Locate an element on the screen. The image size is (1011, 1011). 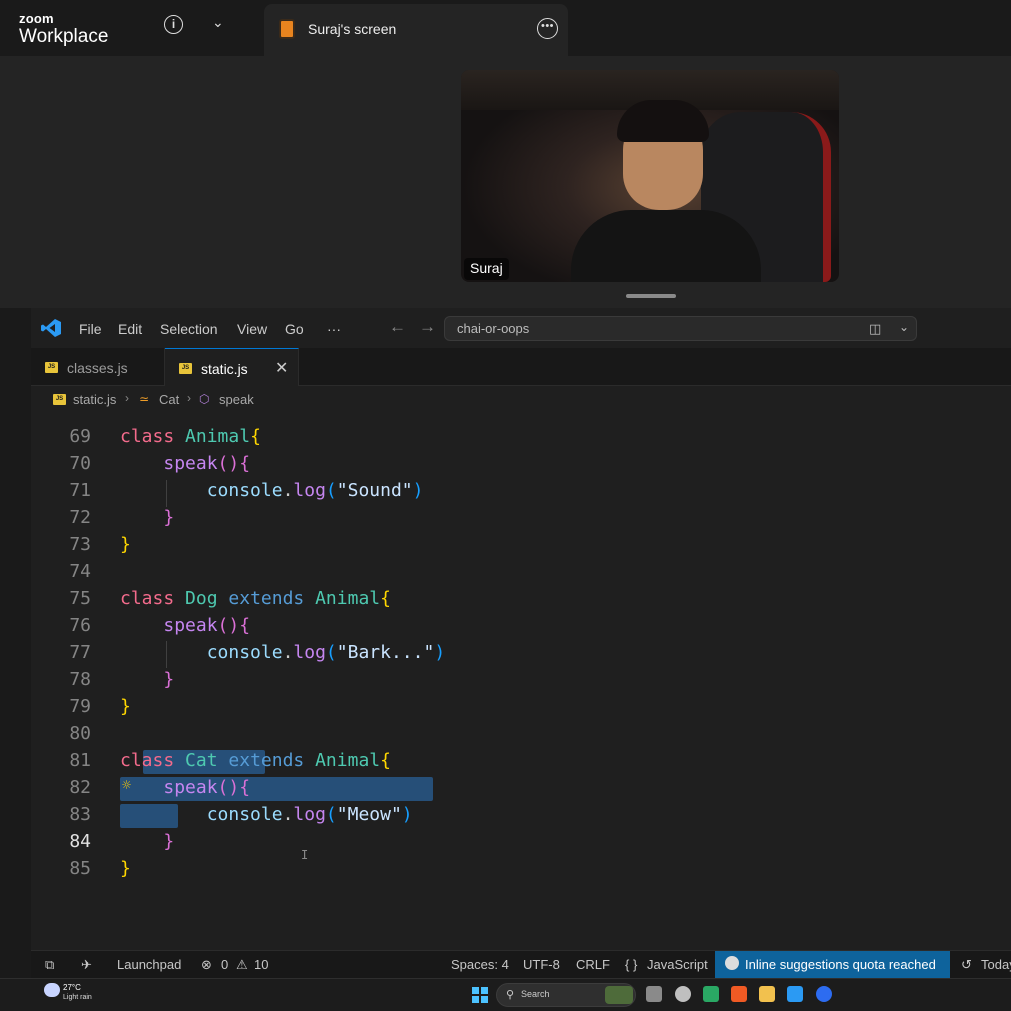
code-line: 70 speak(){ is located at coordinates (521, 463).